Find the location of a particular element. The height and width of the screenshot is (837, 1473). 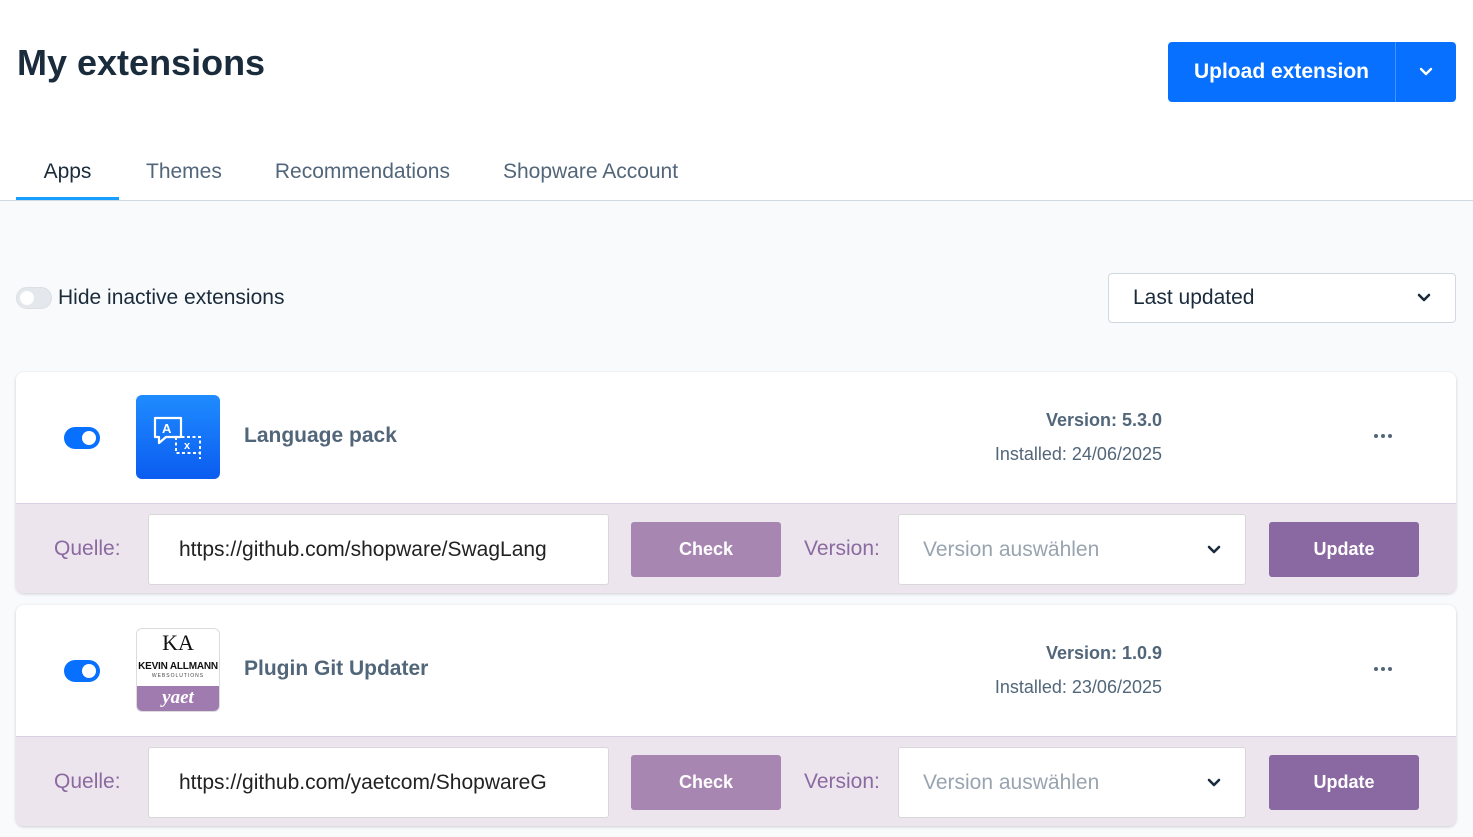

source-url-input: https://github.com/yaetcom/ShopwareG is located at coordinates (378, 782).